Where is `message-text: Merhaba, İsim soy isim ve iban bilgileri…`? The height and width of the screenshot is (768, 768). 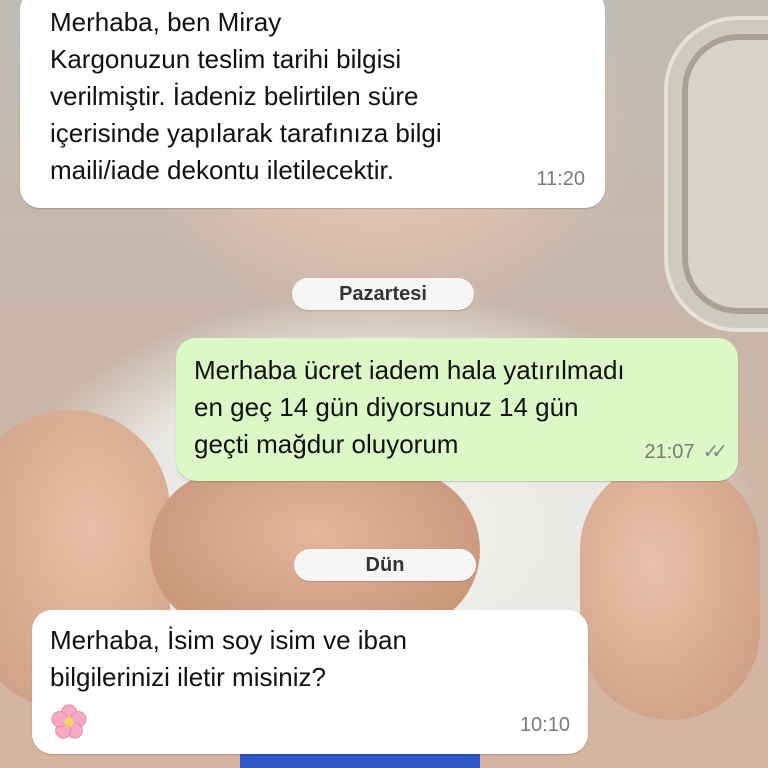
message-text: Merhaba, İsim soy isim ve iban bilgileri… is located at coordinates (228, 658).